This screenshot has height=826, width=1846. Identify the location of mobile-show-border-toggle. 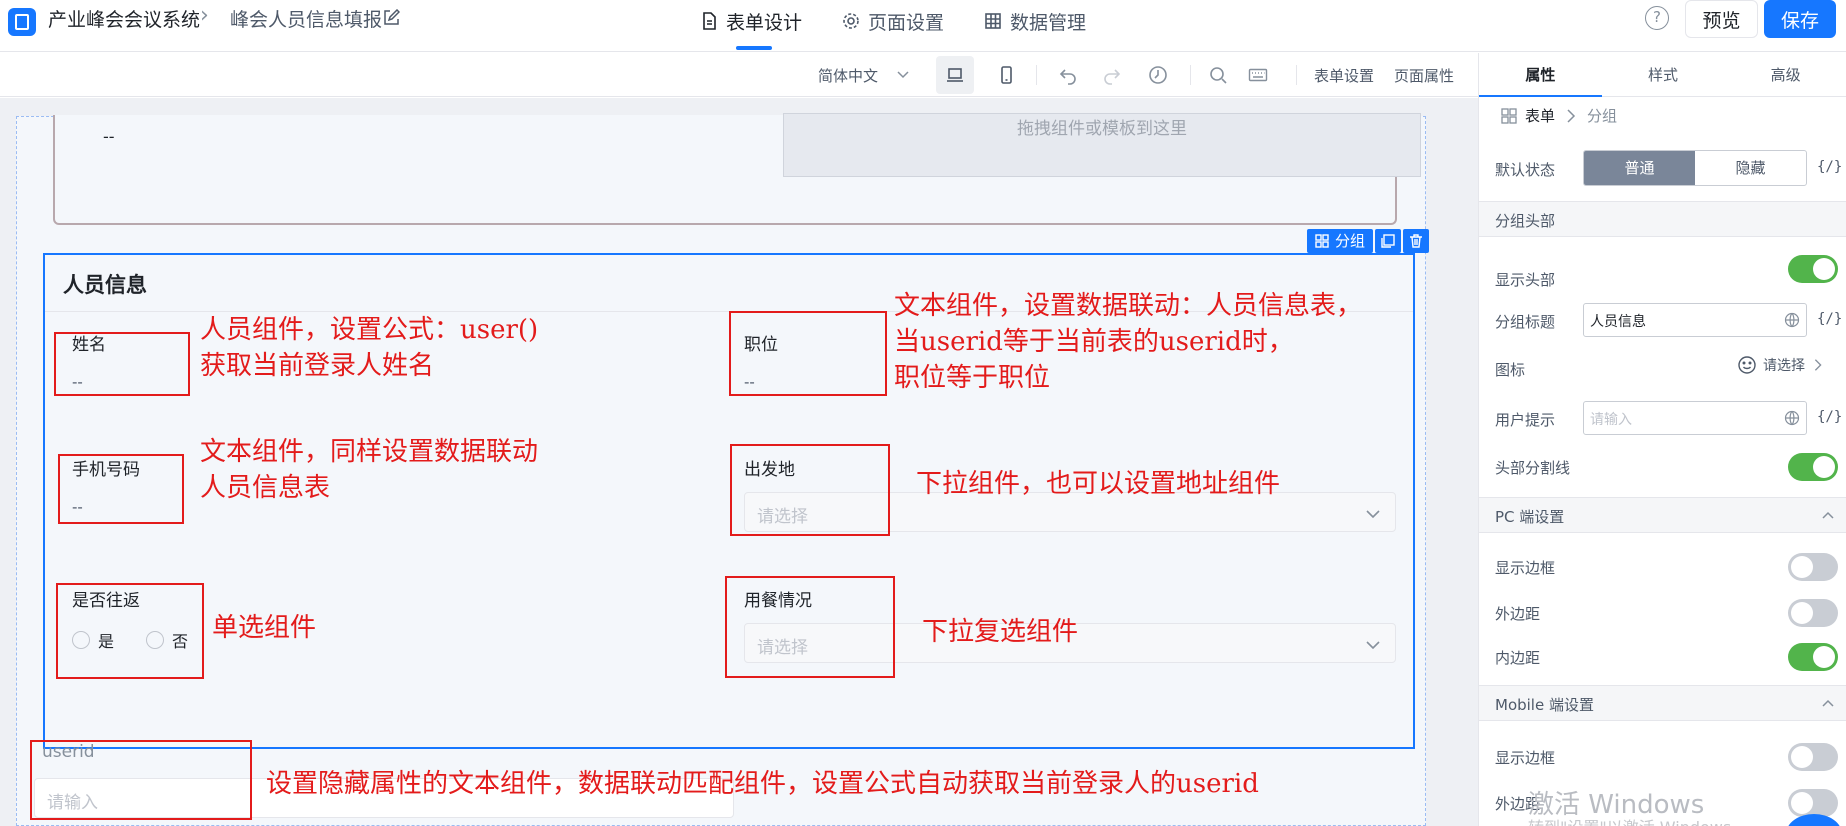
(1813, 757).